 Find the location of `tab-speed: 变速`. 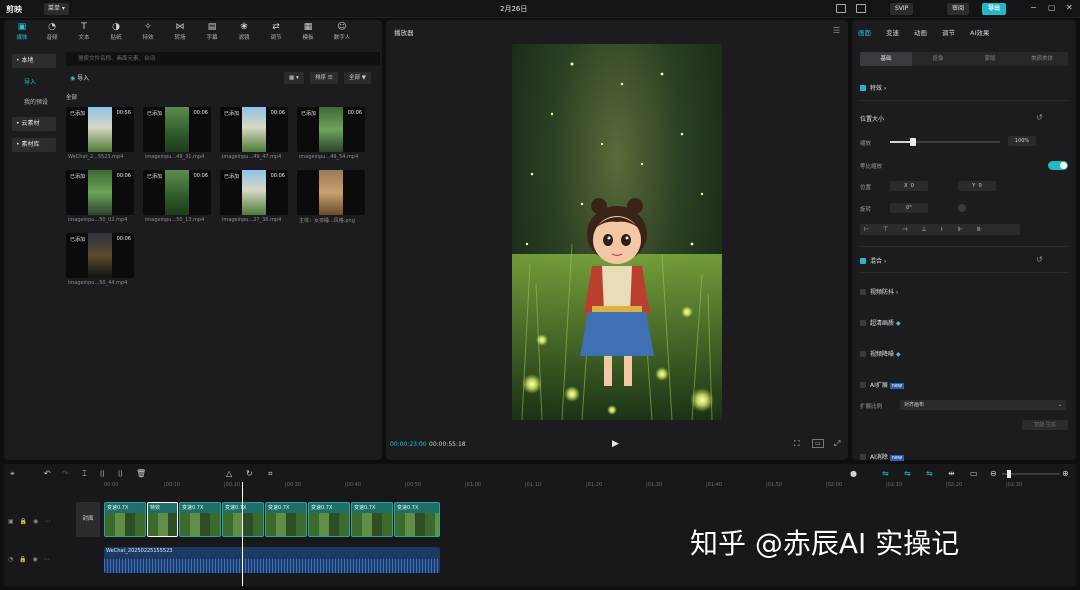

tab-speed: 变速 is located at coordinates (892, 32).